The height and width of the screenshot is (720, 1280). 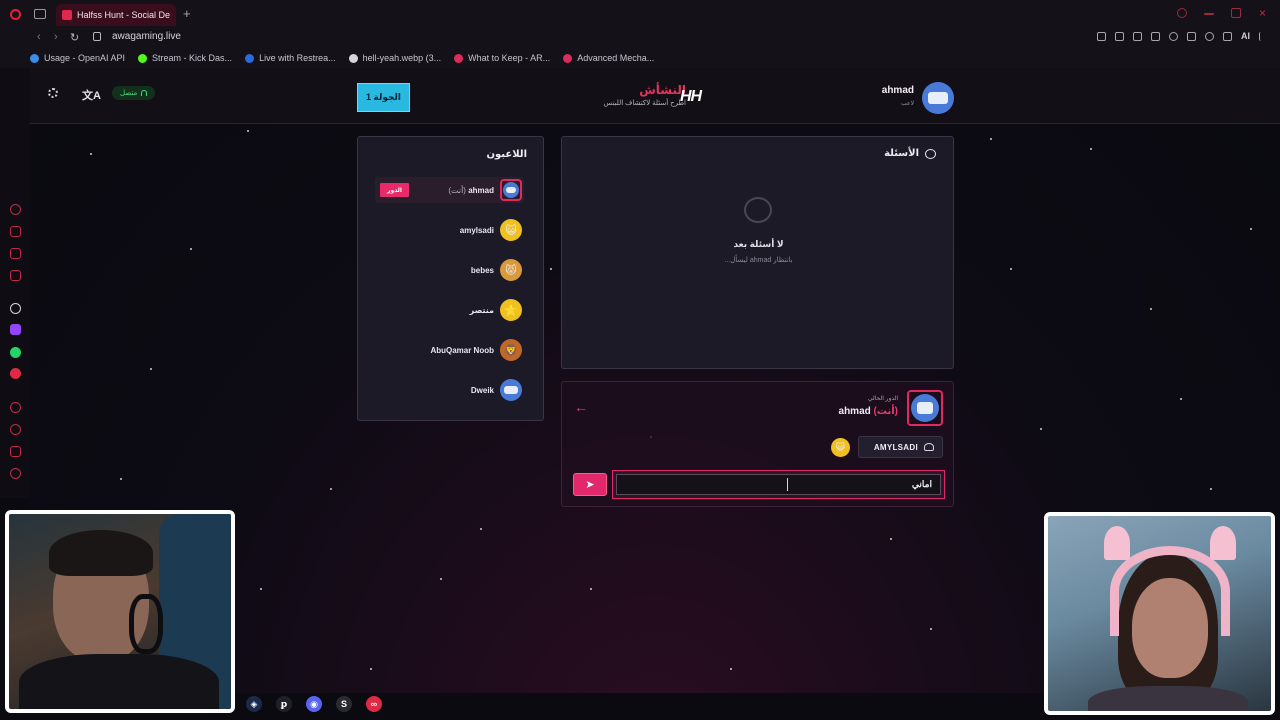 I want to click on user-avatar, so click(x=938, y=98).